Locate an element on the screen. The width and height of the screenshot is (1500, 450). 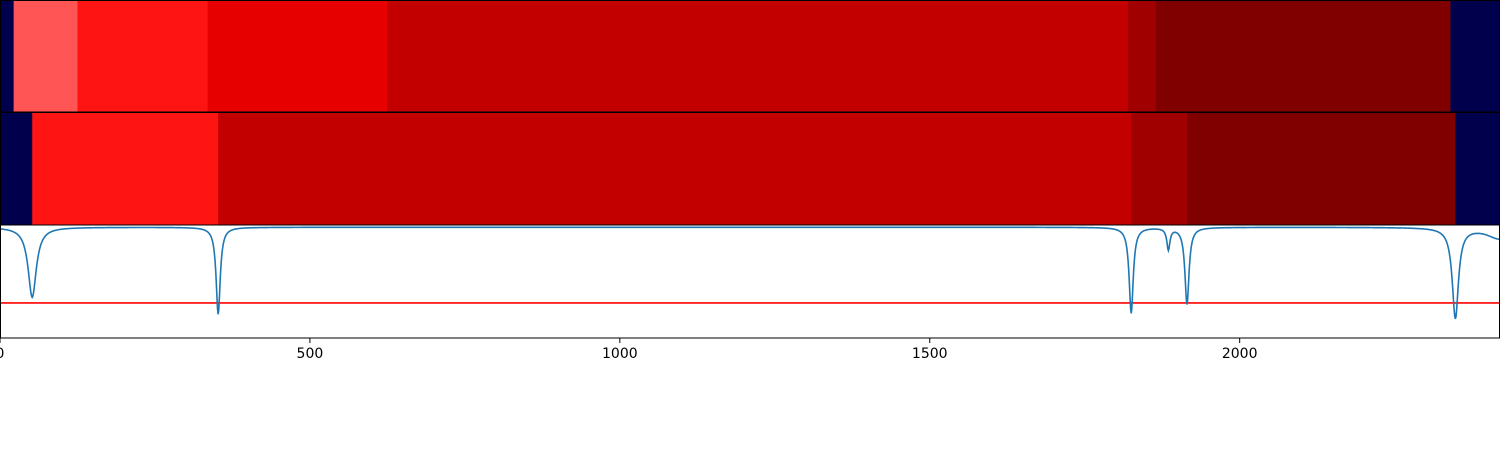
x-tick-label: 500 is located at coordinates (310, 354).